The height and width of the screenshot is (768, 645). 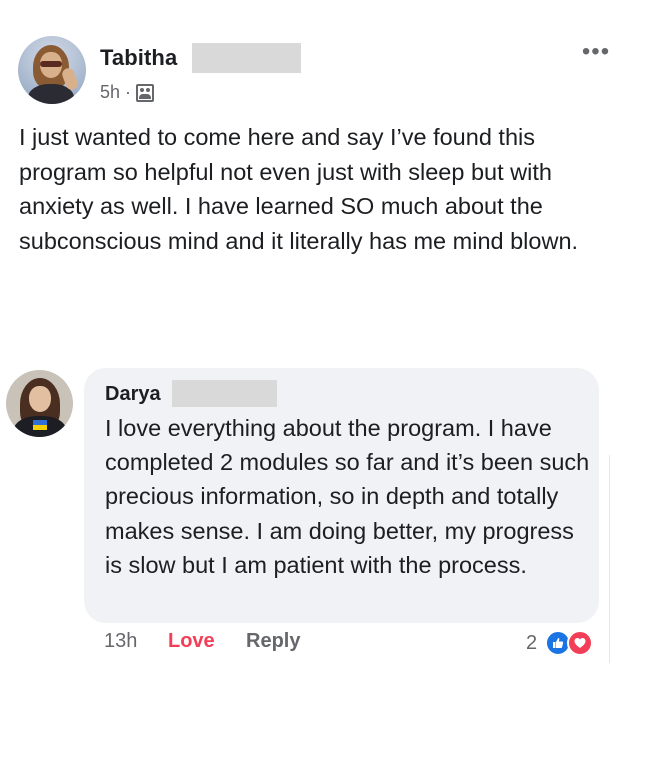 I want to click on post-meta: 5h ·, so click(x=127, y=92).